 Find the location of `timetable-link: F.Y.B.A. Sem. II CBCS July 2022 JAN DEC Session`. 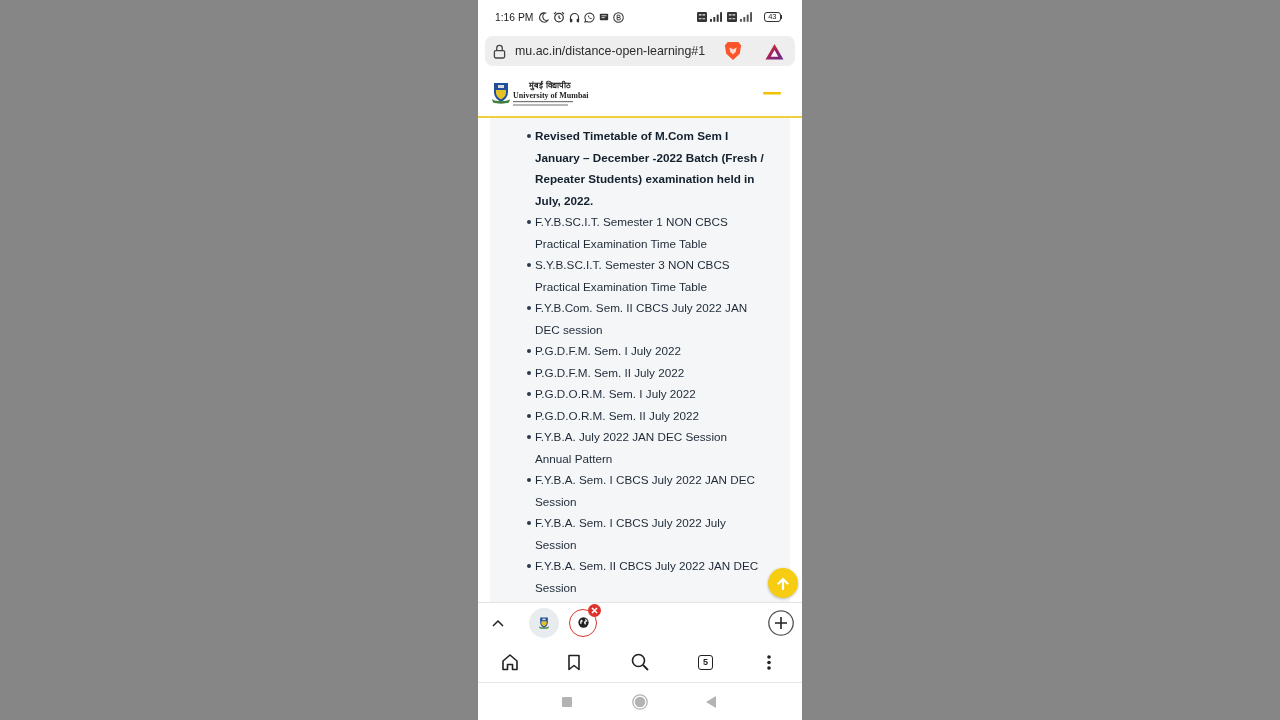

timetable-link: F.Y.B.A. Sem. II CBCS July 2022 JAN DEC Session is located at coordinates (650, 576).